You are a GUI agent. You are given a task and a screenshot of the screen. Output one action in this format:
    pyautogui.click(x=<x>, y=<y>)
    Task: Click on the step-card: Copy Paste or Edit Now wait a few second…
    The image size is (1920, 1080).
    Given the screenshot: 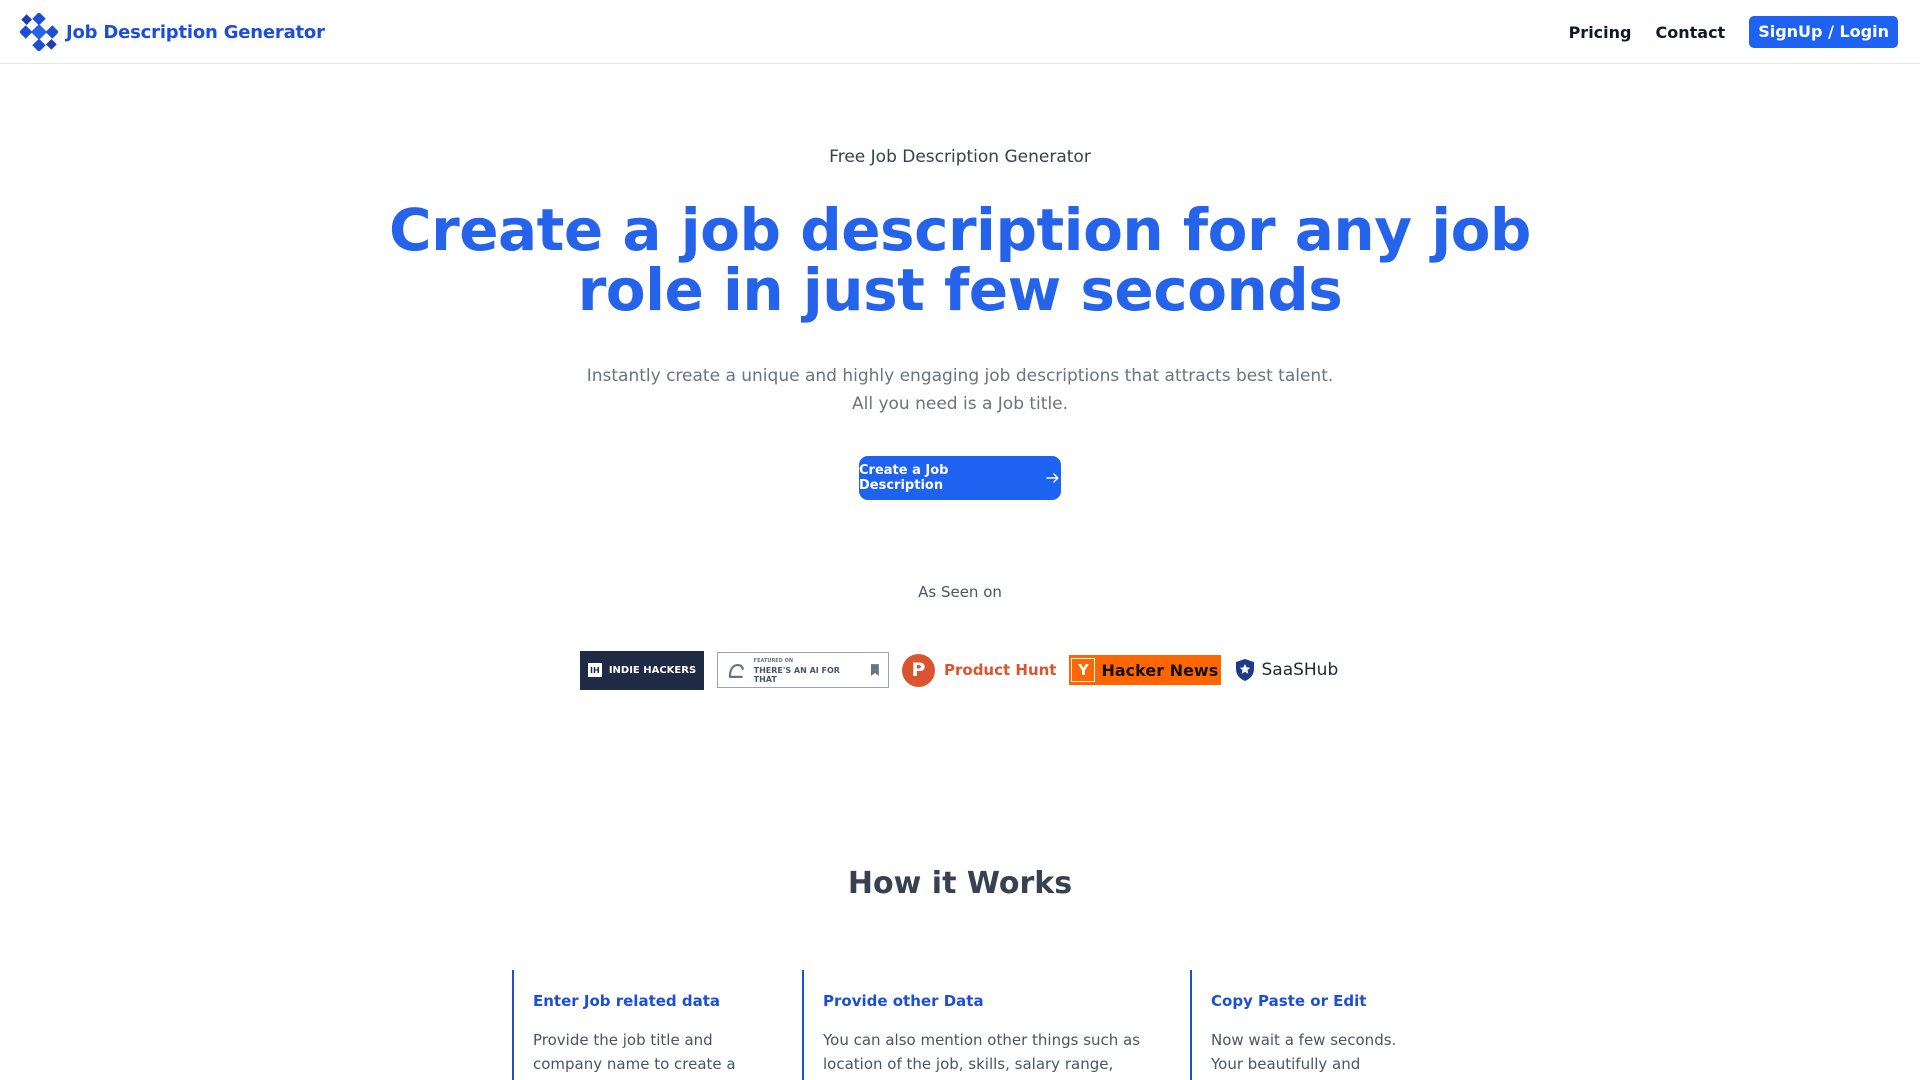 What is the action you would take?
    pyautogui.click(x=1320, y=1025)
    